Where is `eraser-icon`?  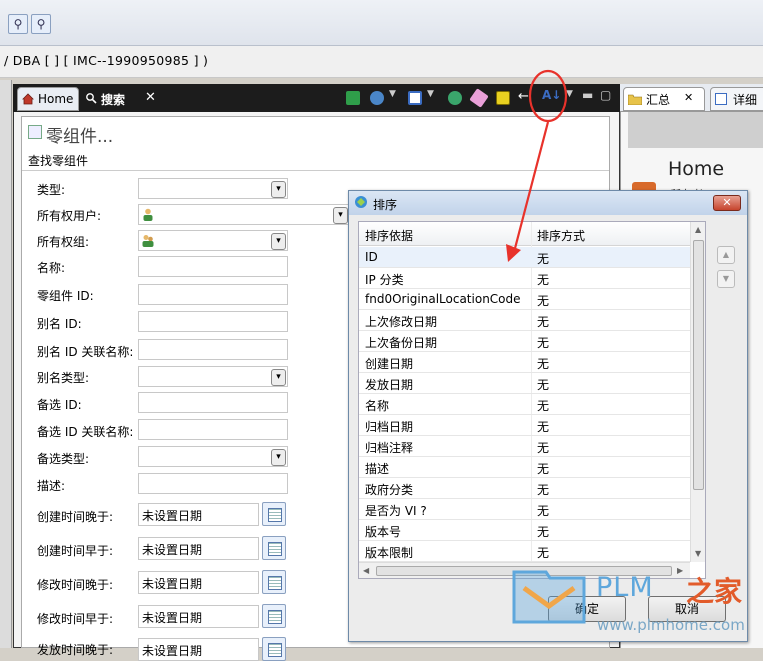
eraser-icon is located at coordinates (479, 98).